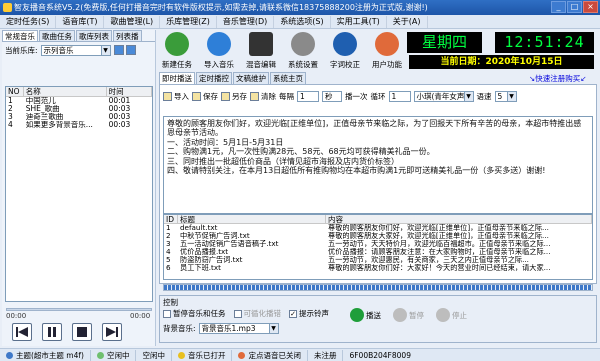 Image resolution: width=600 pixels, height=361 pixels. I want to click on menu-voice-library: 语音库(T), so click(80, 21).